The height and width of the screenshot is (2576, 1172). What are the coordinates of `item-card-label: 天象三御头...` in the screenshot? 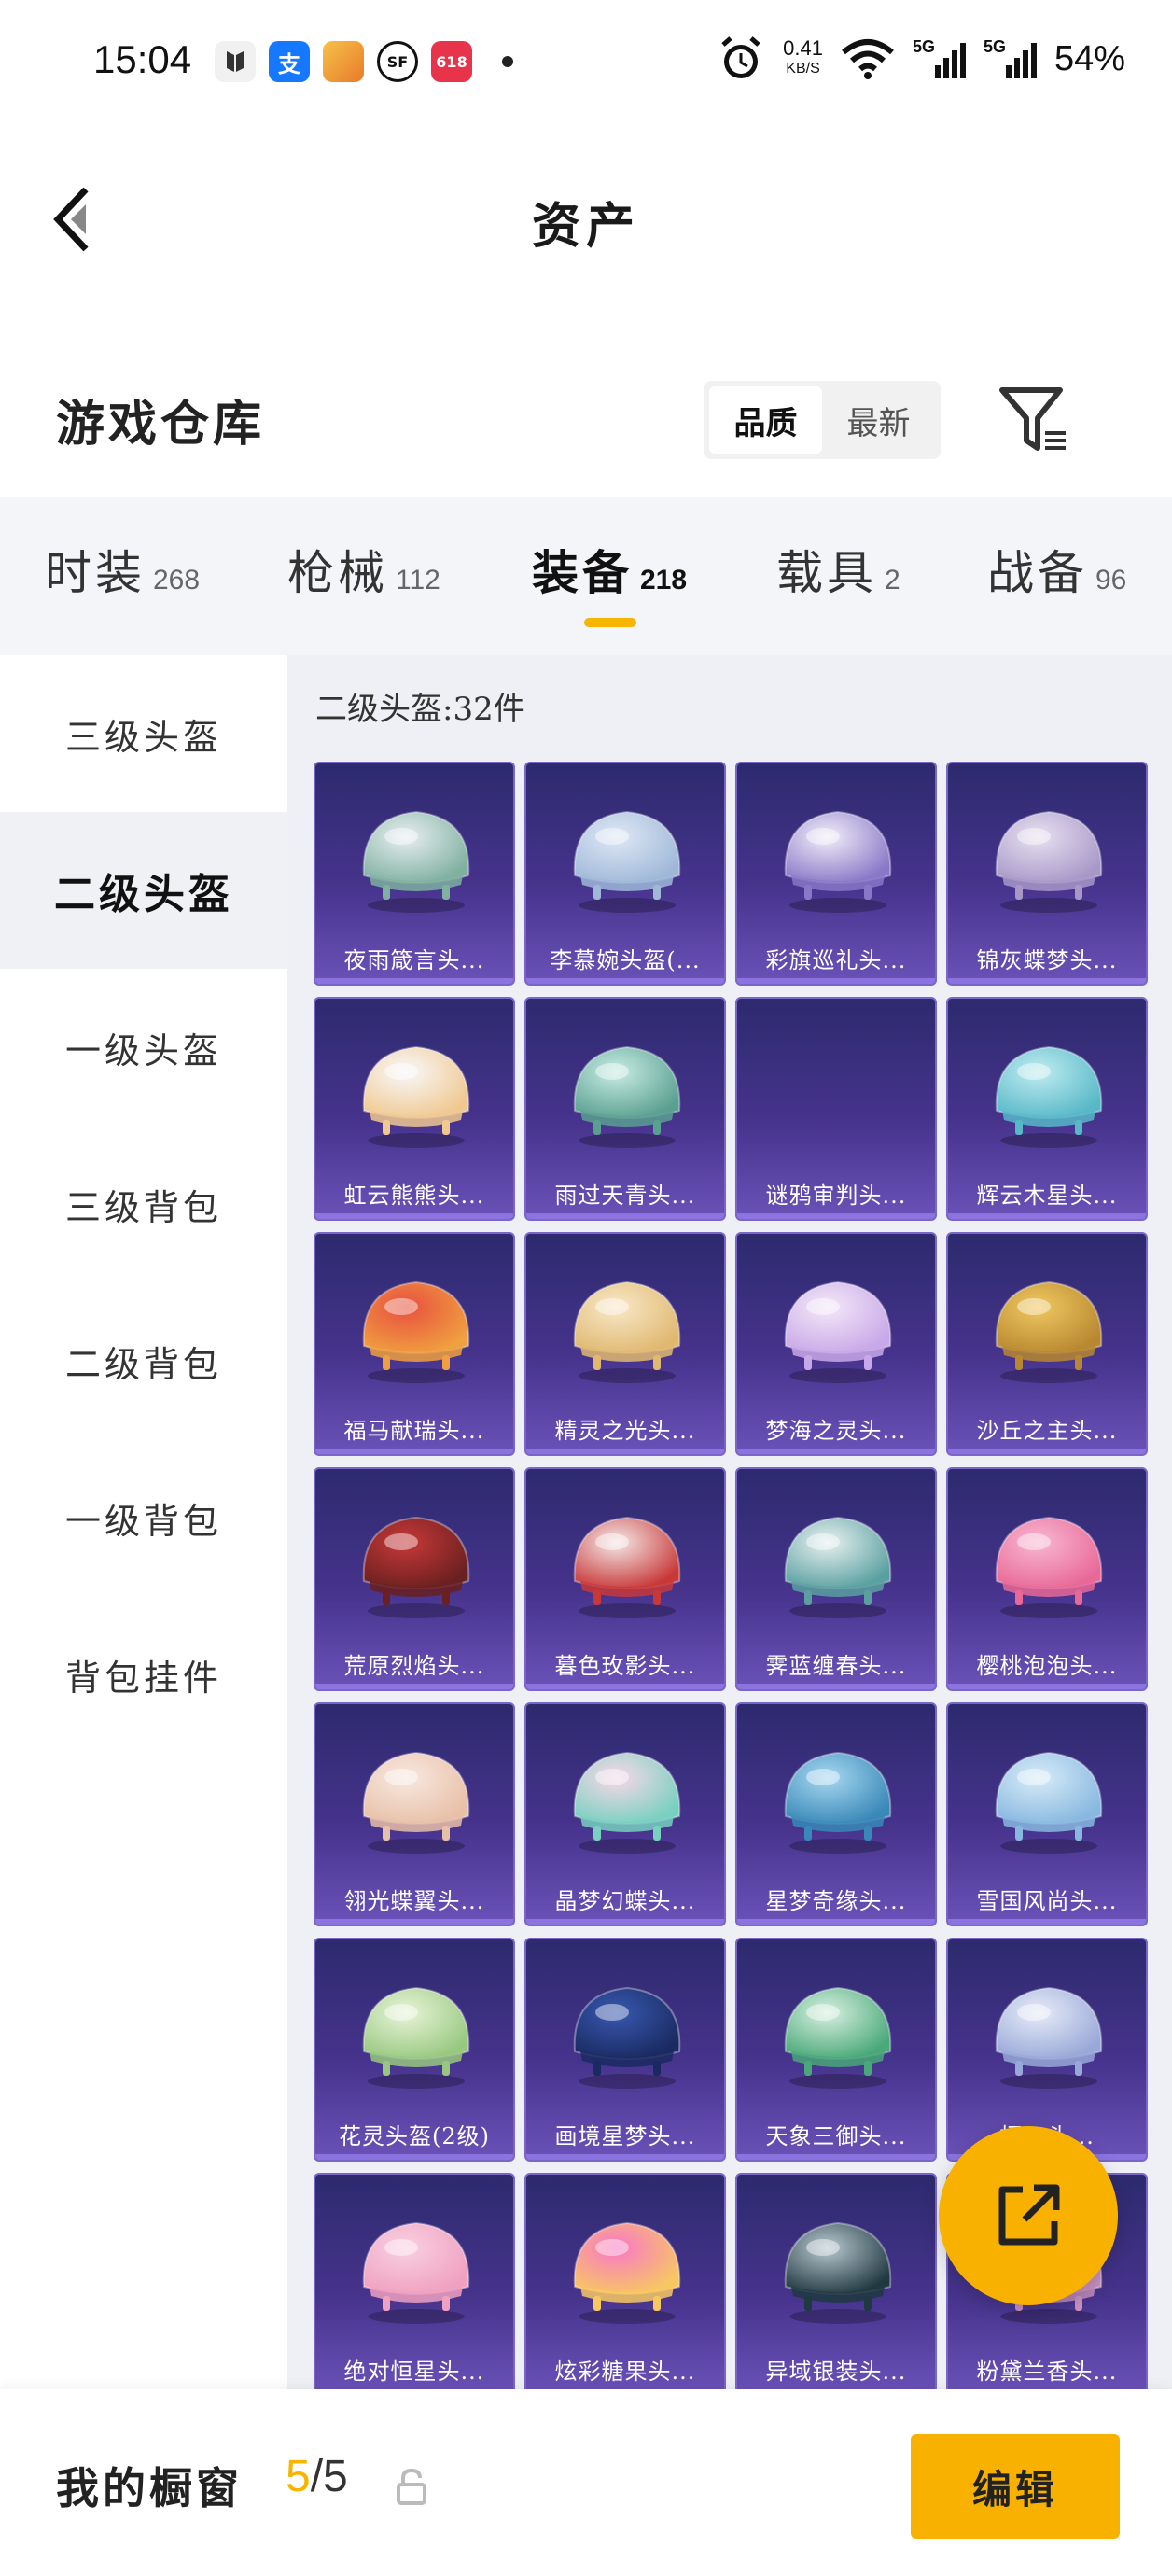 It's located at (836, 2136).